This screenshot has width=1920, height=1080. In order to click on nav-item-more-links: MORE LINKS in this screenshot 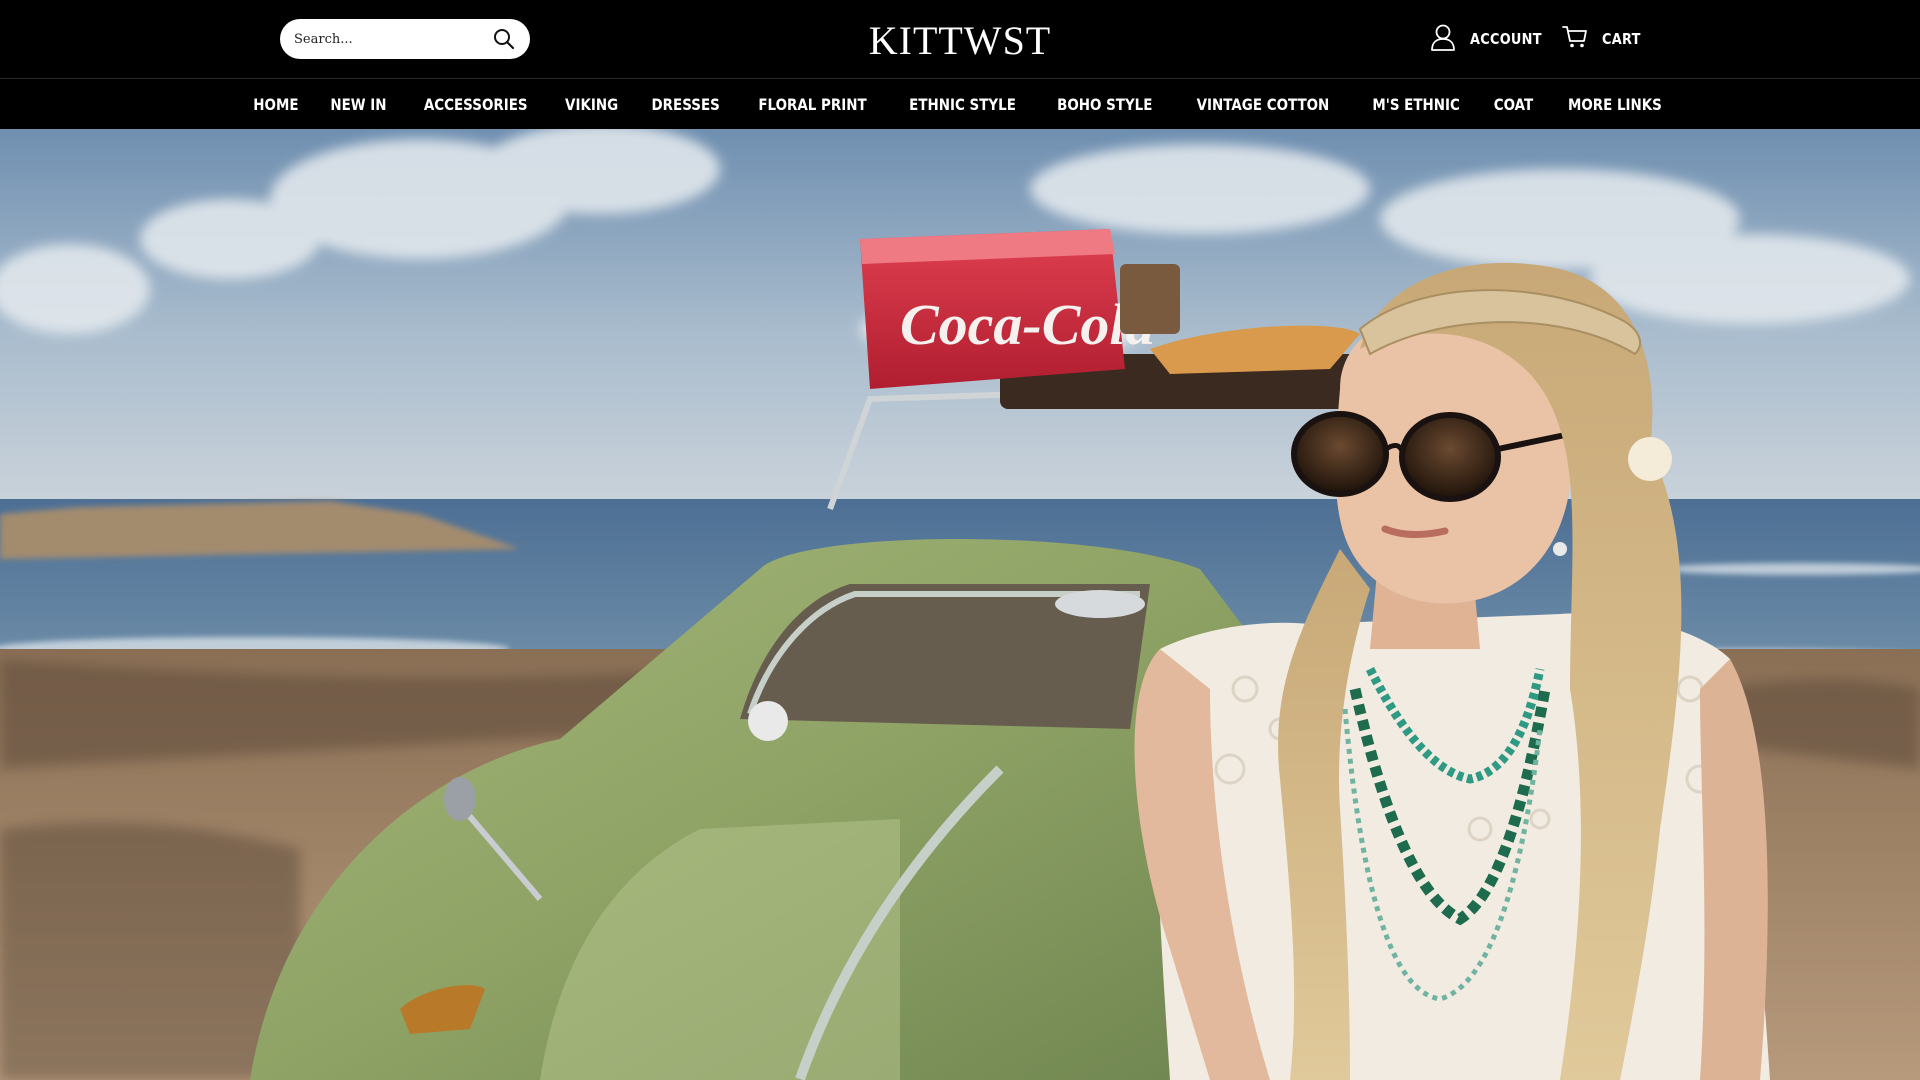, I will do `click(1615, 104)`.